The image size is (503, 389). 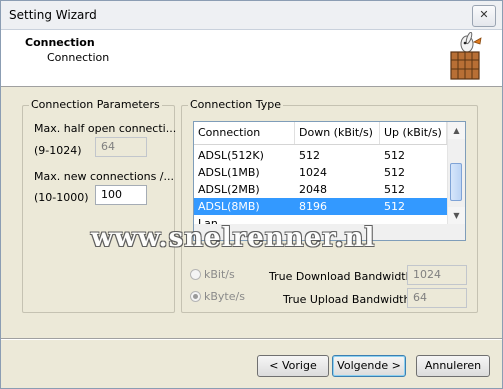 I want to click on cell-down: 2048, so click(x=313, y=189).